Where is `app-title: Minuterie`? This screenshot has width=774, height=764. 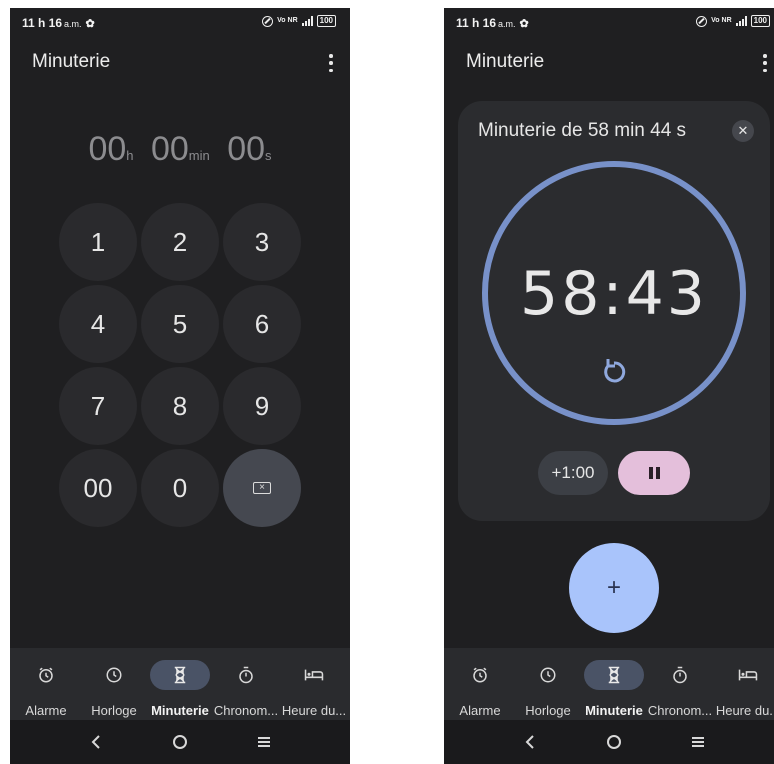
app-title: Minuterie is located at coordinates (71, 61).